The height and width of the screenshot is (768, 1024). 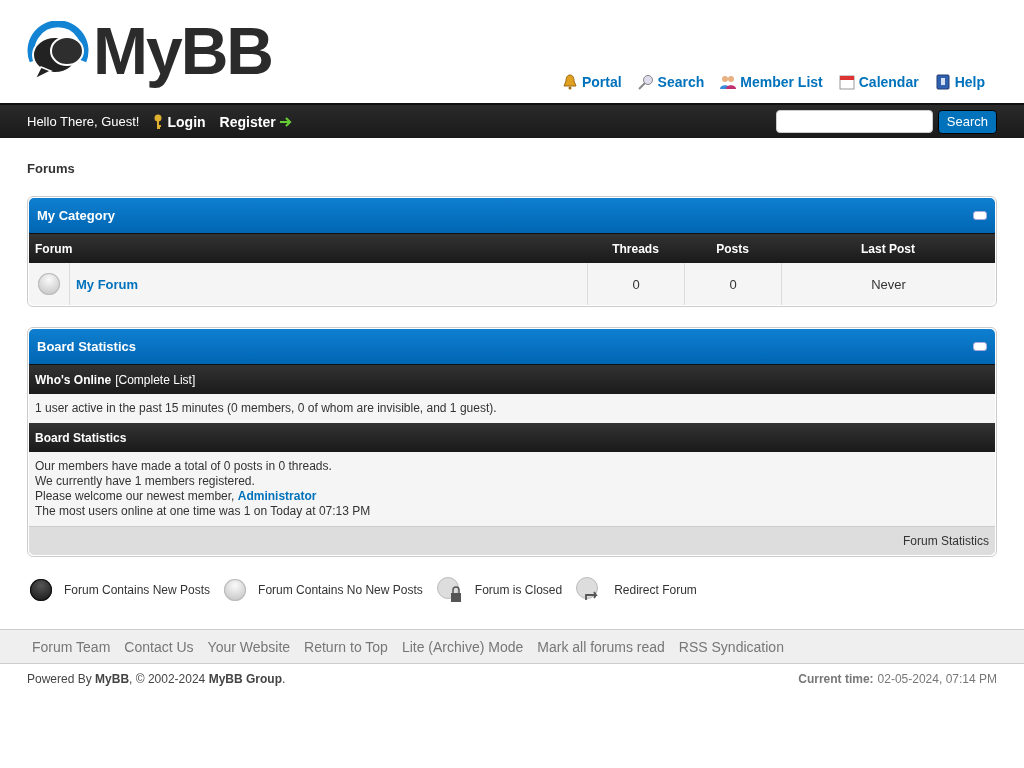 I want to click on key-icon, so click(x=158, y=121).